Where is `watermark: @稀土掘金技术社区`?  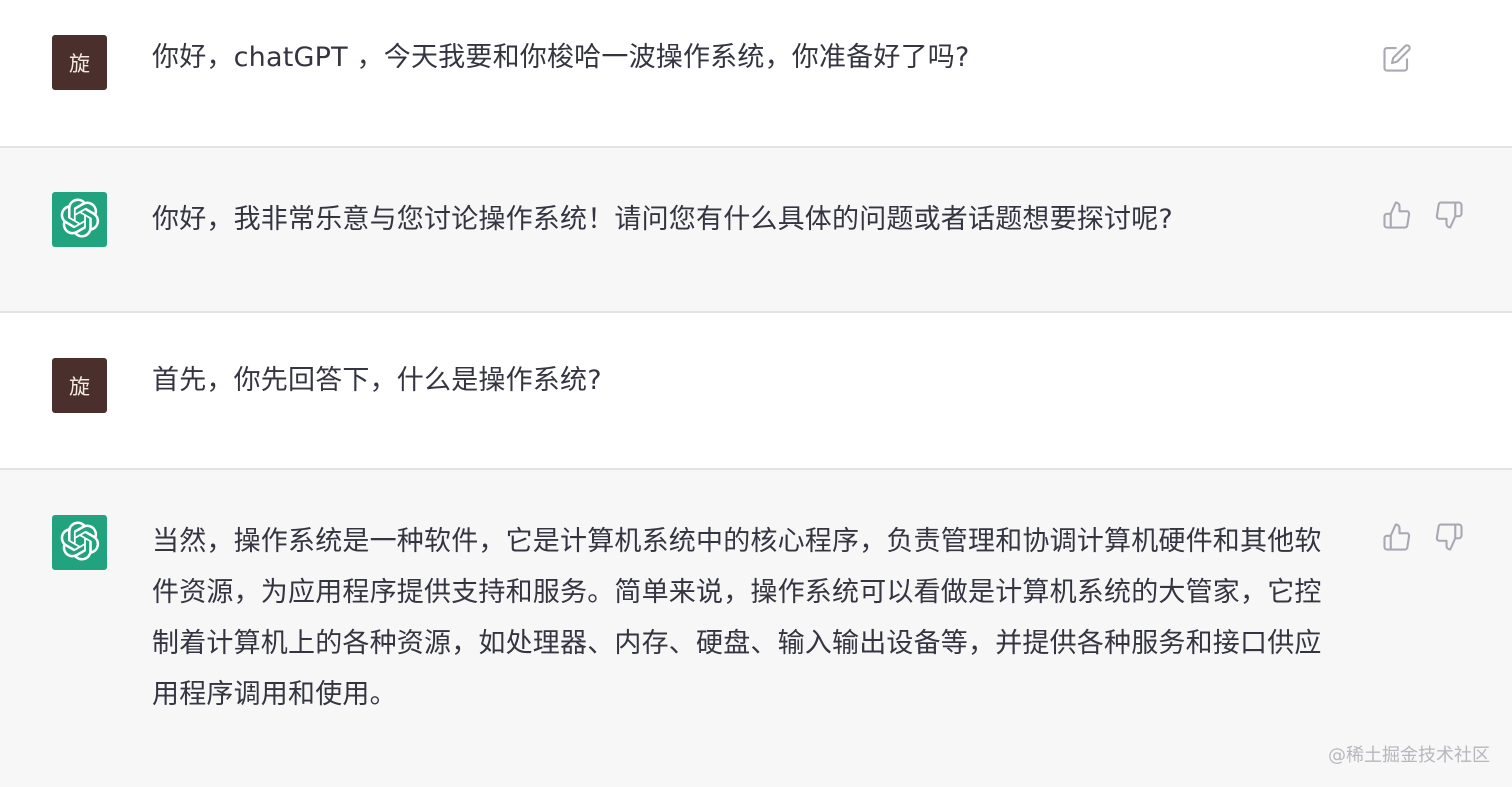
watermark: @稀土掘金技术社区 is located at coordinates (1409, 755).